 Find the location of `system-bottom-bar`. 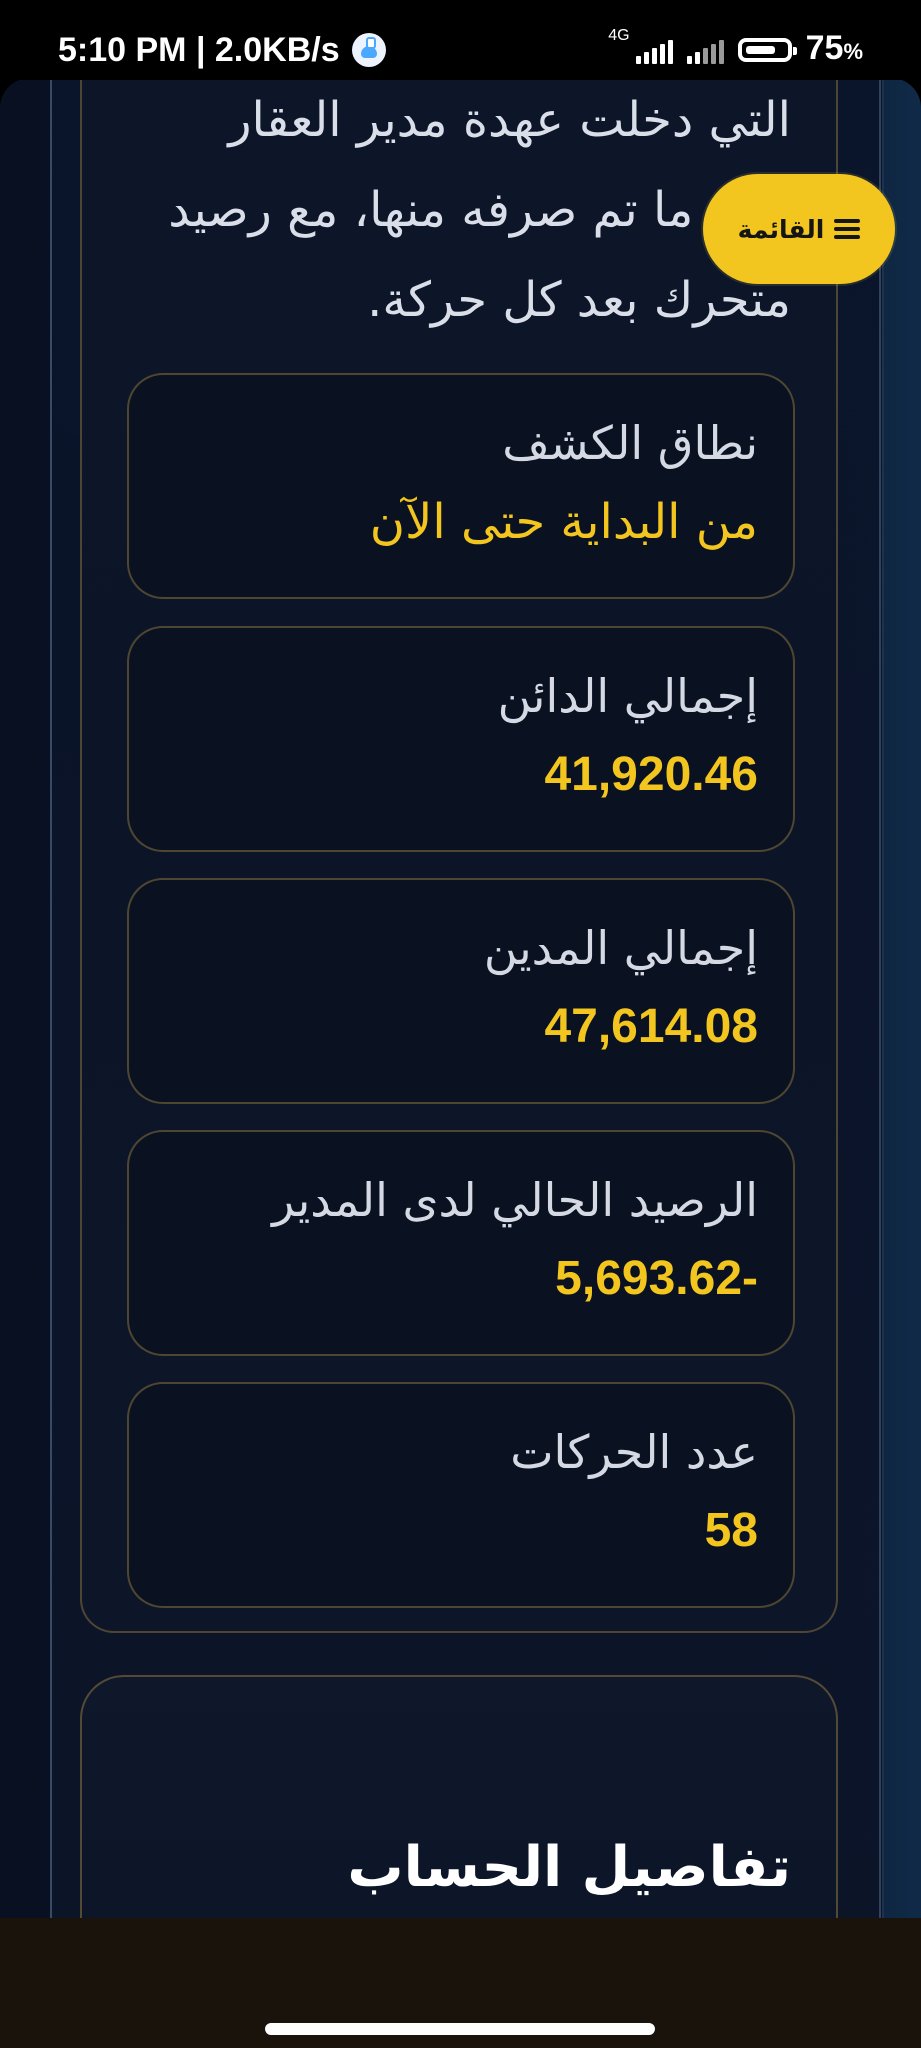

system-bottom-bar is located at coordinates (460, 1983).